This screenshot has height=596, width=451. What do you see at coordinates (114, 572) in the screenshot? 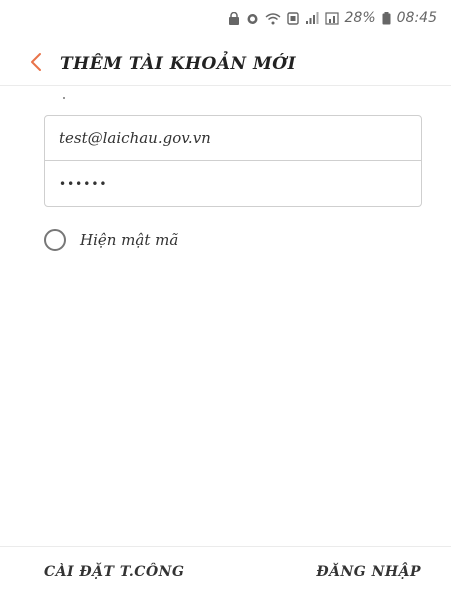
I see `manual-setup-button: CÀI ĐẶT T.CÔNG` at bounding box center [114, 572].